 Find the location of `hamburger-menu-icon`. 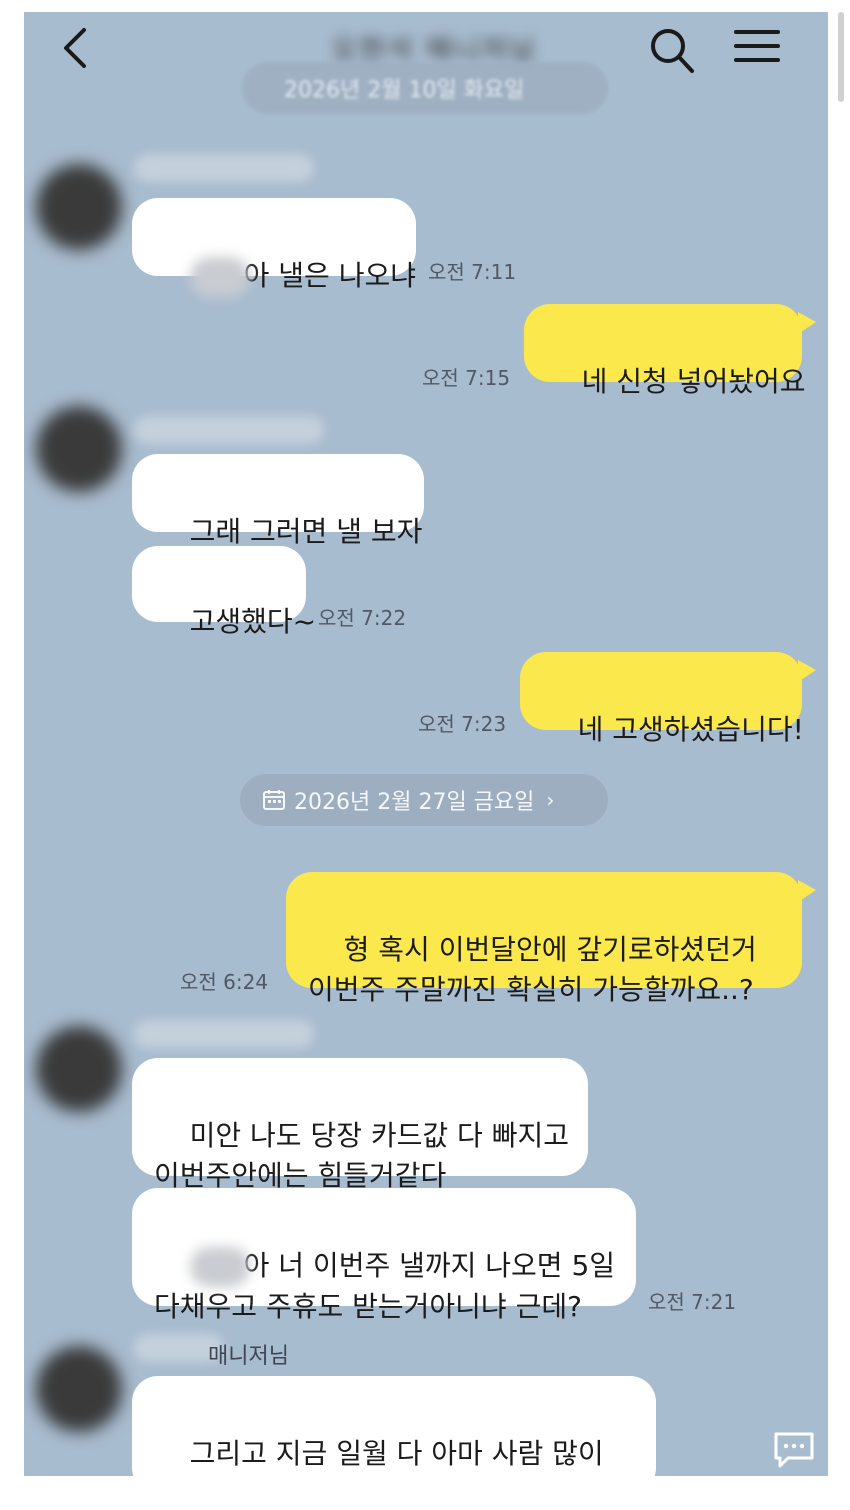

hamburger-menu-icon is located at coordinates (757, 46).